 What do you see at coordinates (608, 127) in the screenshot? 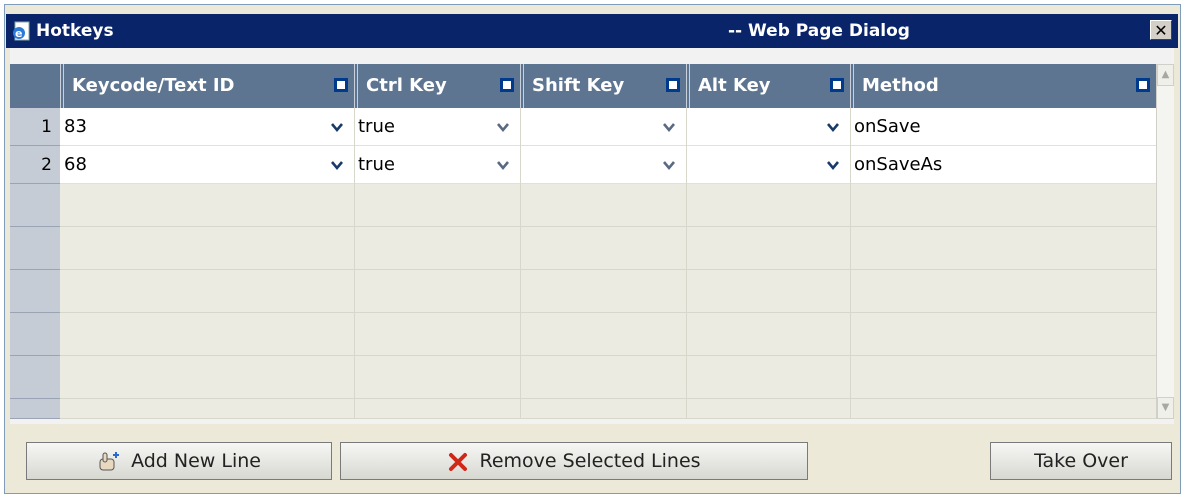
I see `table-row: 83 true onSave` at bounding box center [608, 127].